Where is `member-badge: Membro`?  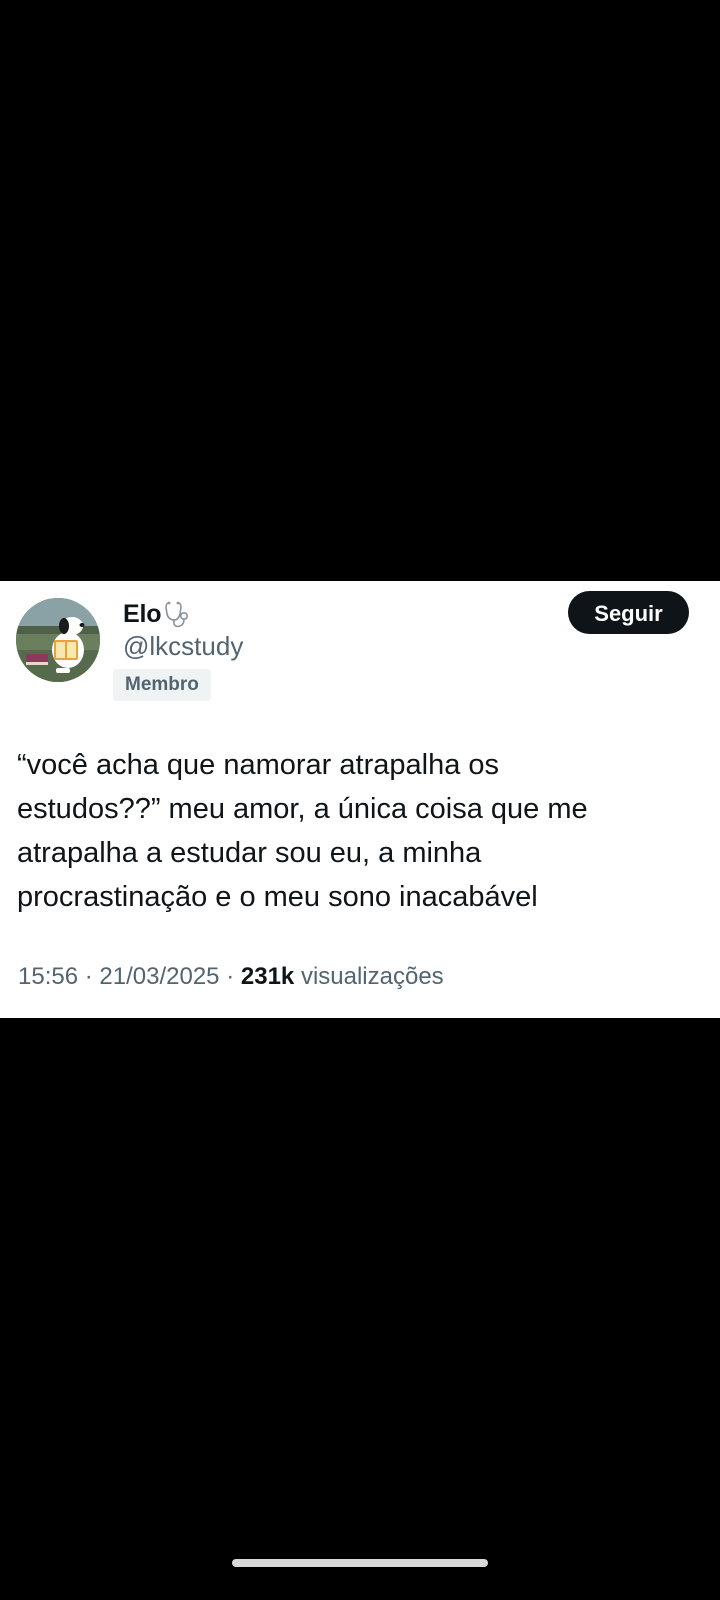
member-badge: Membro is located at coordinates (162, 685).